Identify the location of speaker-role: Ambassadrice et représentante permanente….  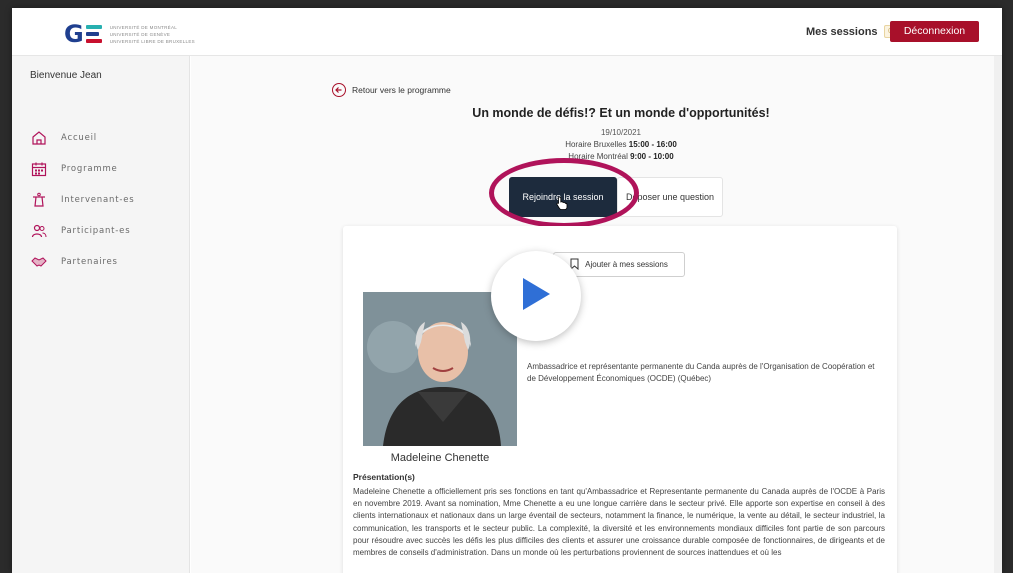
(701, 372).